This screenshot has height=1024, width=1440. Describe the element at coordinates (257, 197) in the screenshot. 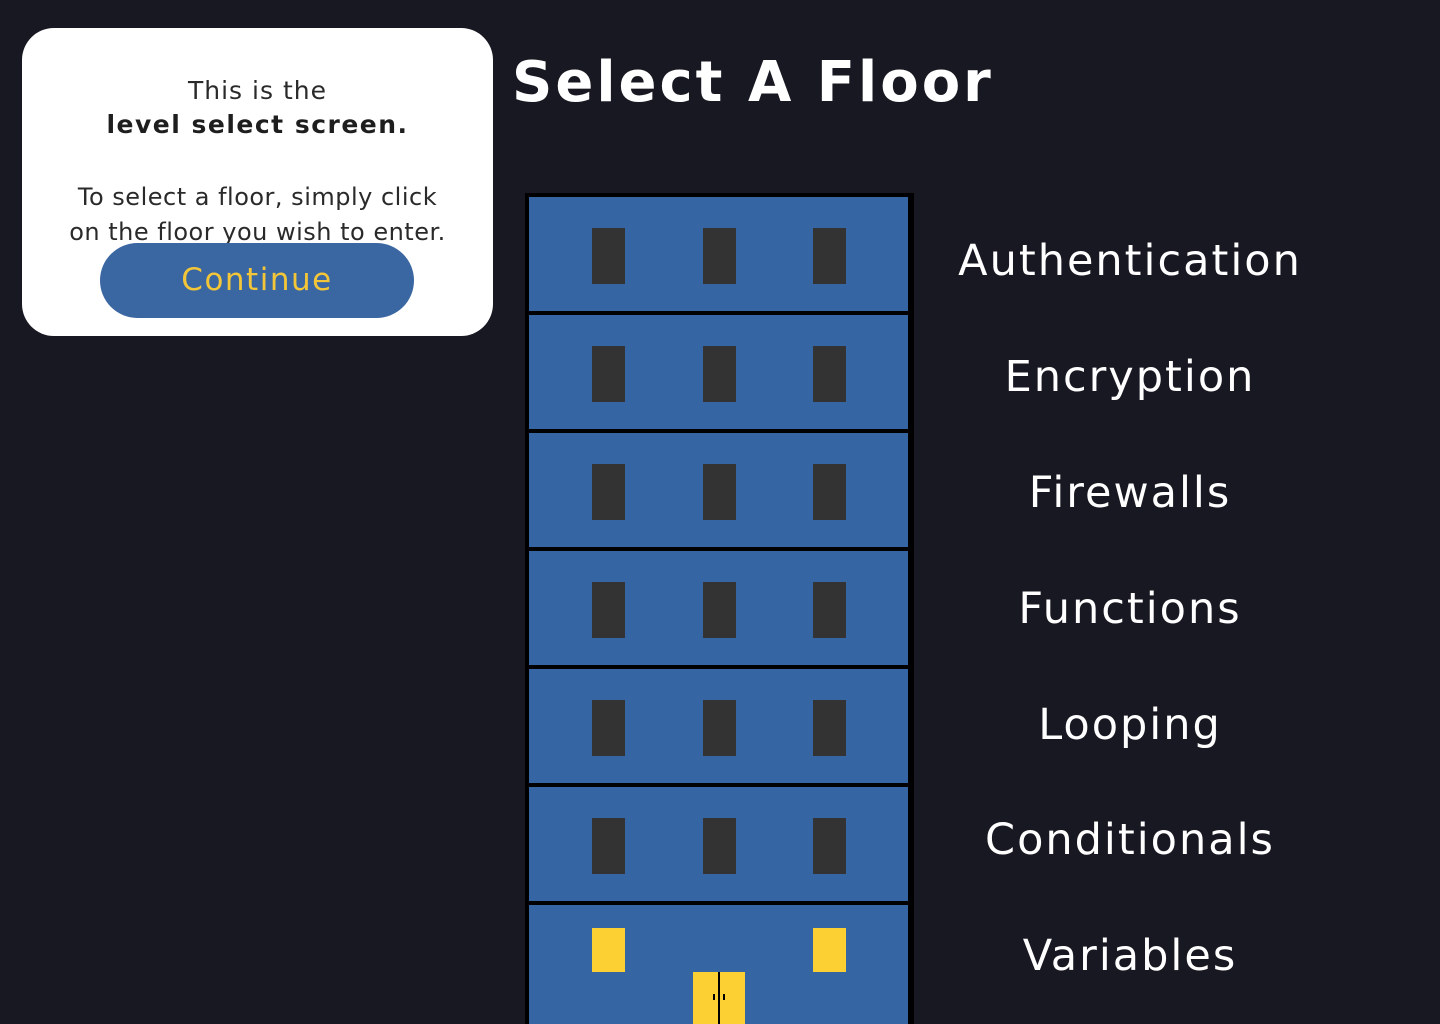

I see `tooltip-instructions-line-1: To select a floor, simply click` at that location.